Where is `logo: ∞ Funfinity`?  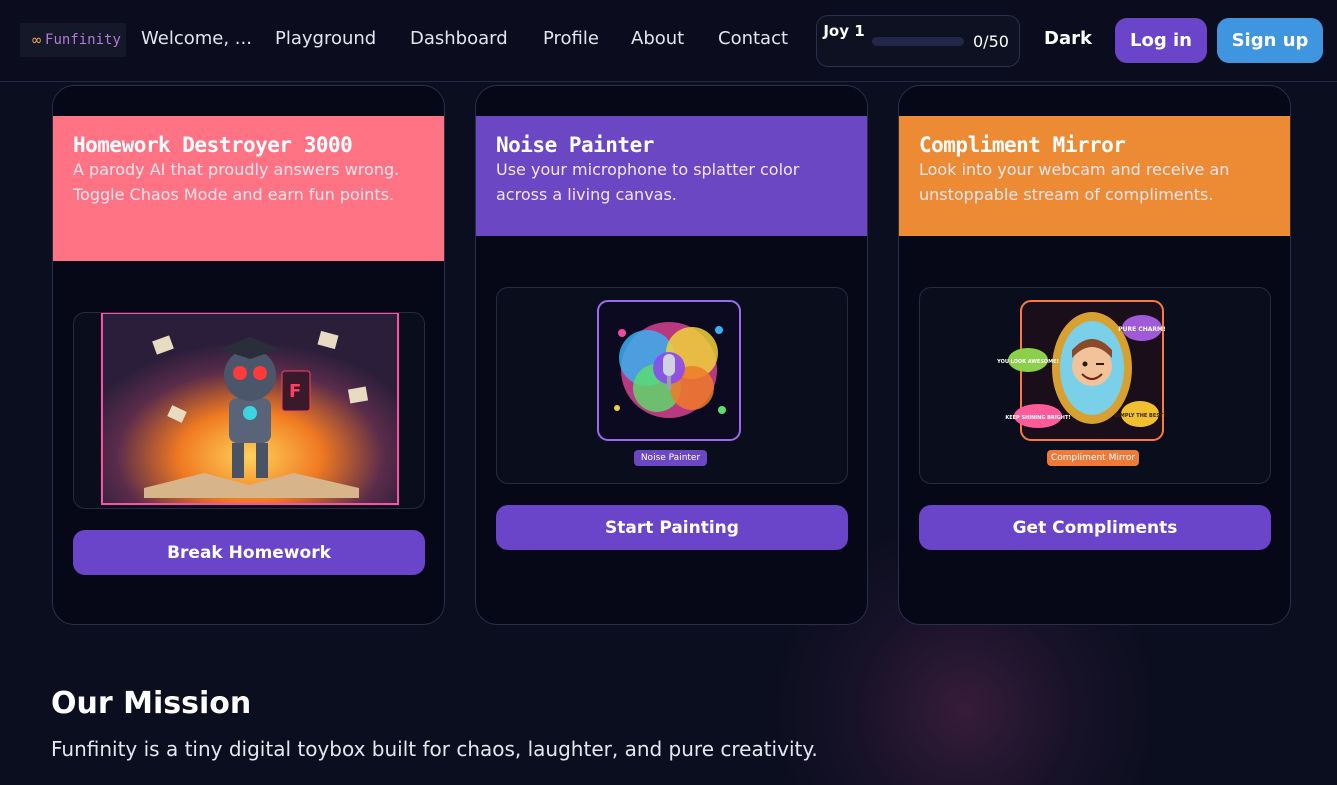
logo: ∞ Funfinity is located at coordinates (73, 40).